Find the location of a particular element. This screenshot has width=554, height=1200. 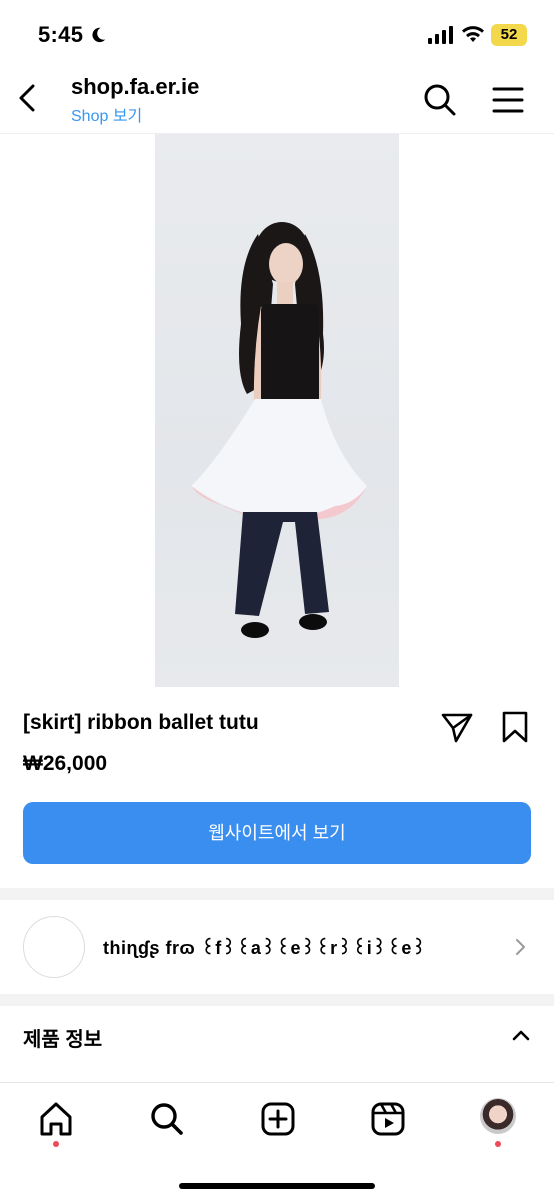

status-time-group: 5:45 is located at coordinates (72, 35).